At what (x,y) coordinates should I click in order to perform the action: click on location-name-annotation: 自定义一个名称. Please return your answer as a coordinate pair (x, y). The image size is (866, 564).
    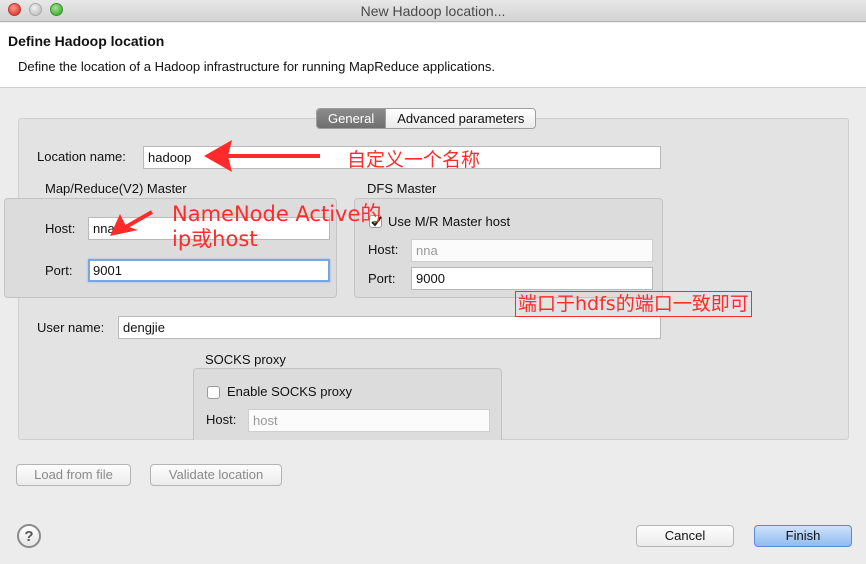
    Looking at the image, I should click on (414, 160).